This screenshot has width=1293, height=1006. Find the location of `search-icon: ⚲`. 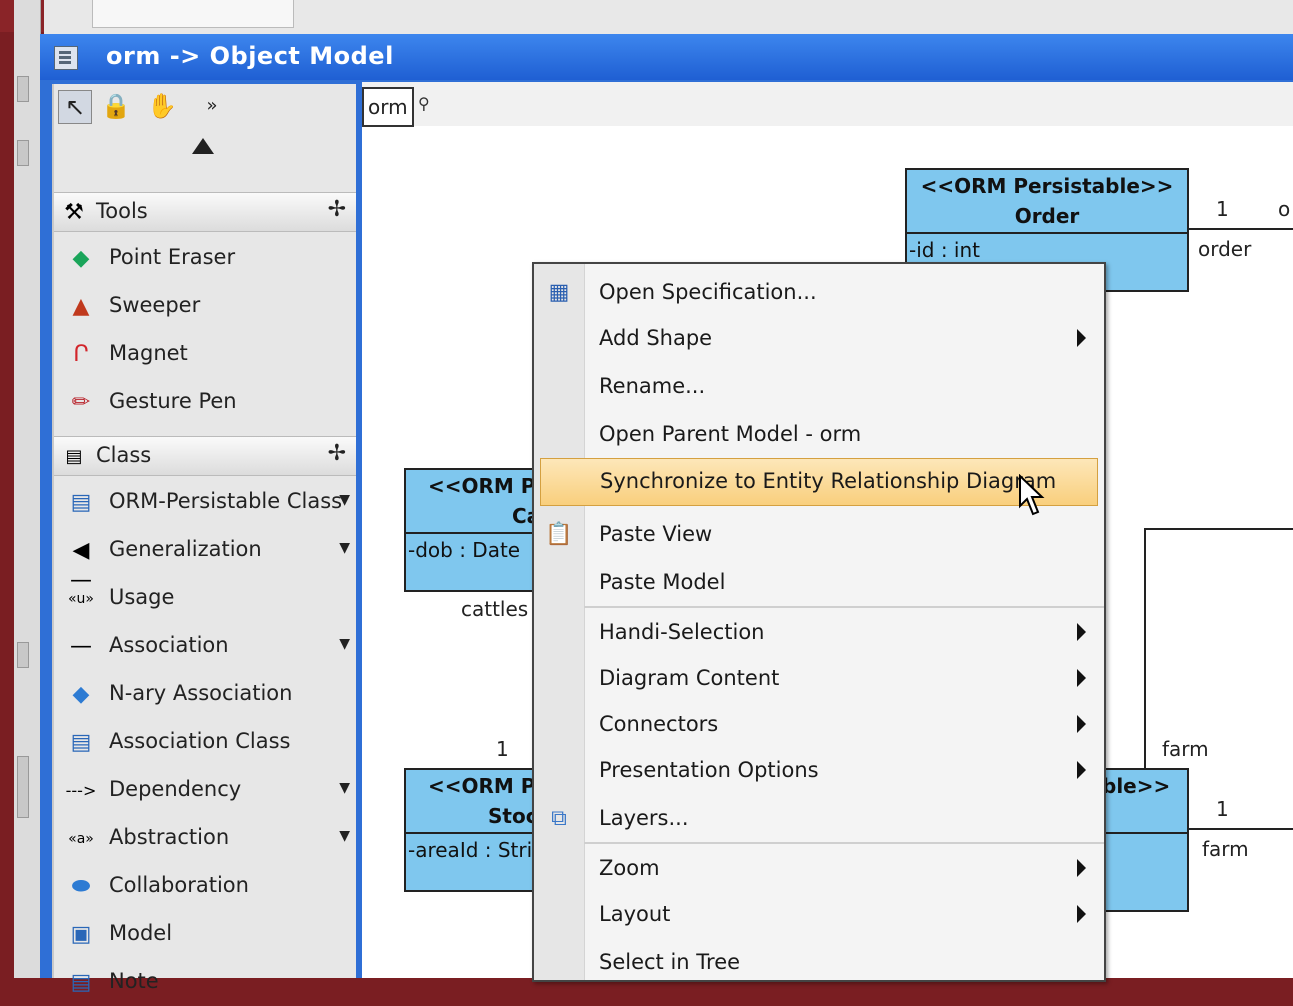

search-icon: ⚲ is located at coordinates (424, 103).